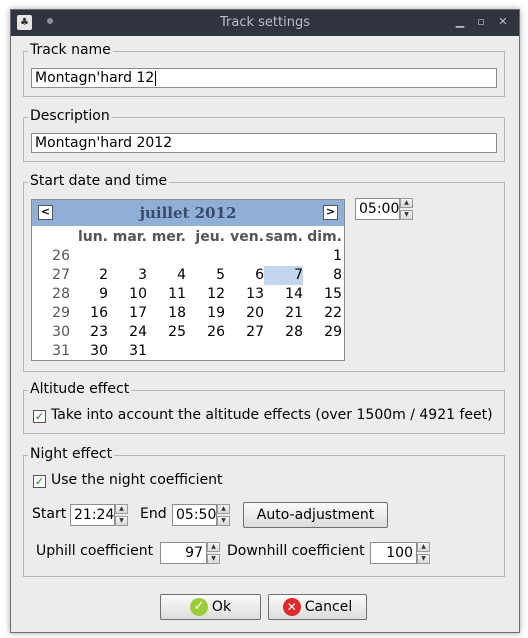  What do you see at coordinates (210, 237) in the screenshot?
I see `calendar-weekday-header: jeu.` at bounding box center [210, 237].